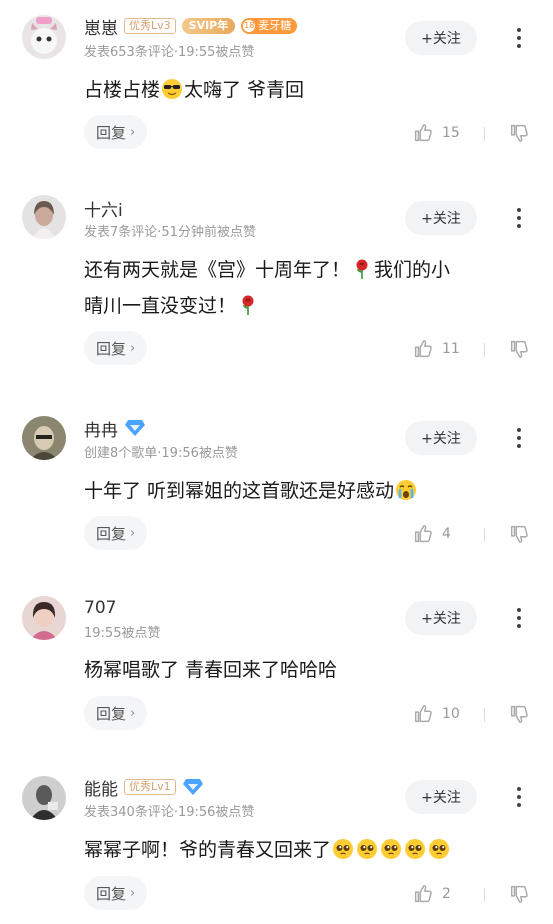 The width and height of the screenshot is (553, 924). I want to click on like-count: 15, so click(451, 133).